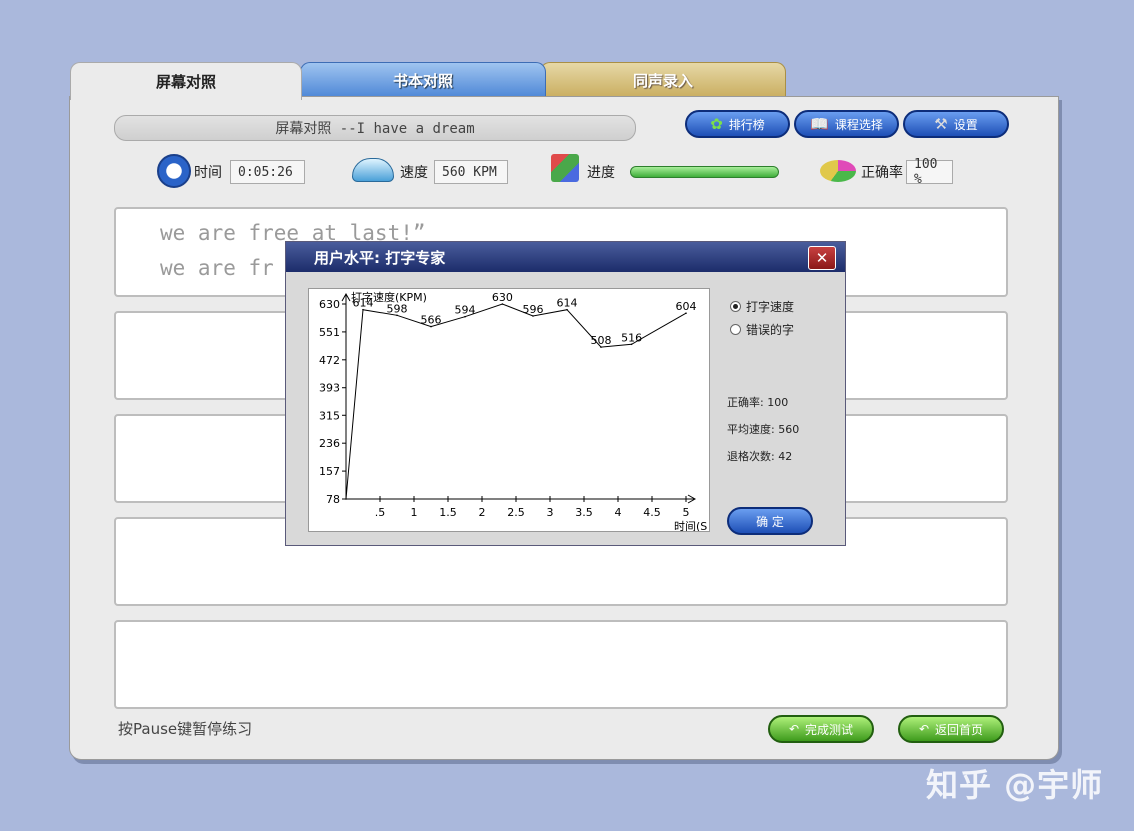 Image resolution: width=1134 pixels, height=831 pixels. I want to click on speedometer-icon, so click(373, 170).